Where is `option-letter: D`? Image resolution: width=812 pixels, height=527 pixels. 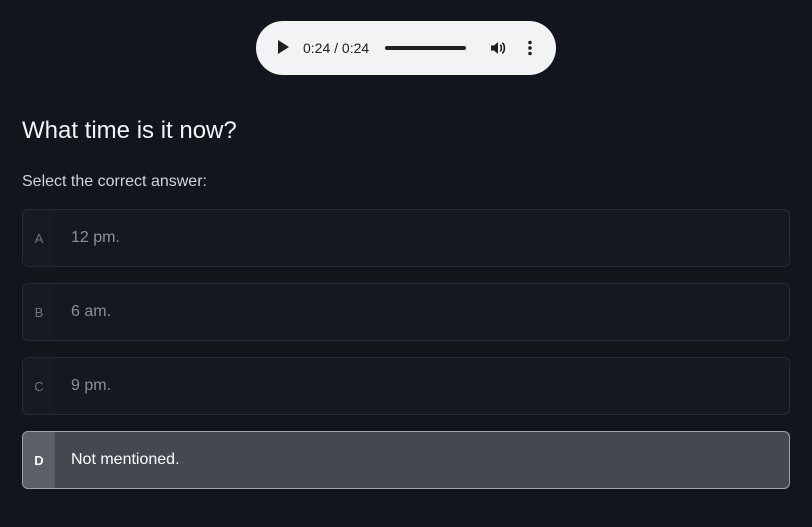 option-letter: D is located at coordinates (39, 460).